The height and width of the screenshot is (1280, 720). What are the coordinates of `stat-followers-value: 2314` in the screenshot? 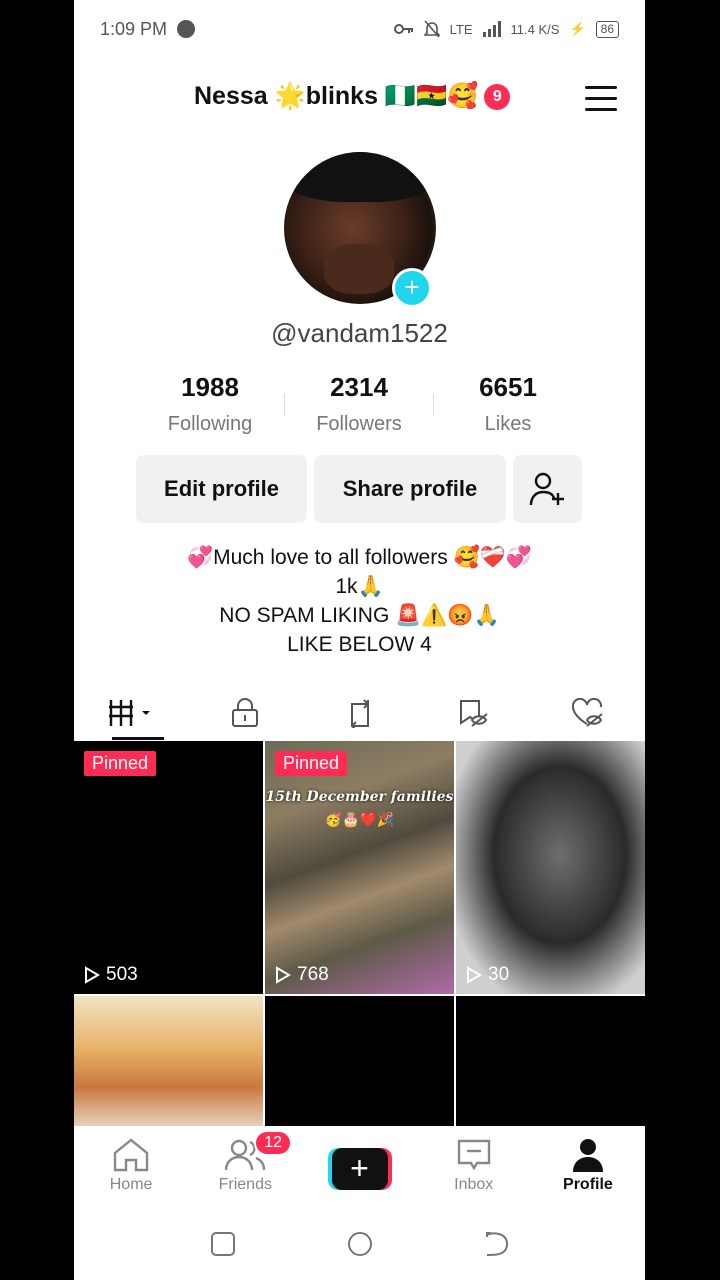 It's located at (359, 387).